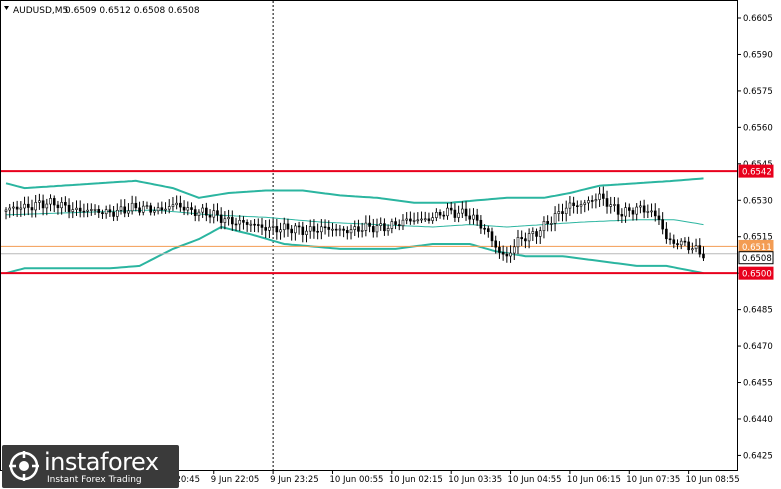 This screenshot has height=489, width=781. Describe the element at coordinates (356, 480) in the screenshot. I see `x-tick-label: 10 Jun 00:55` at that location.